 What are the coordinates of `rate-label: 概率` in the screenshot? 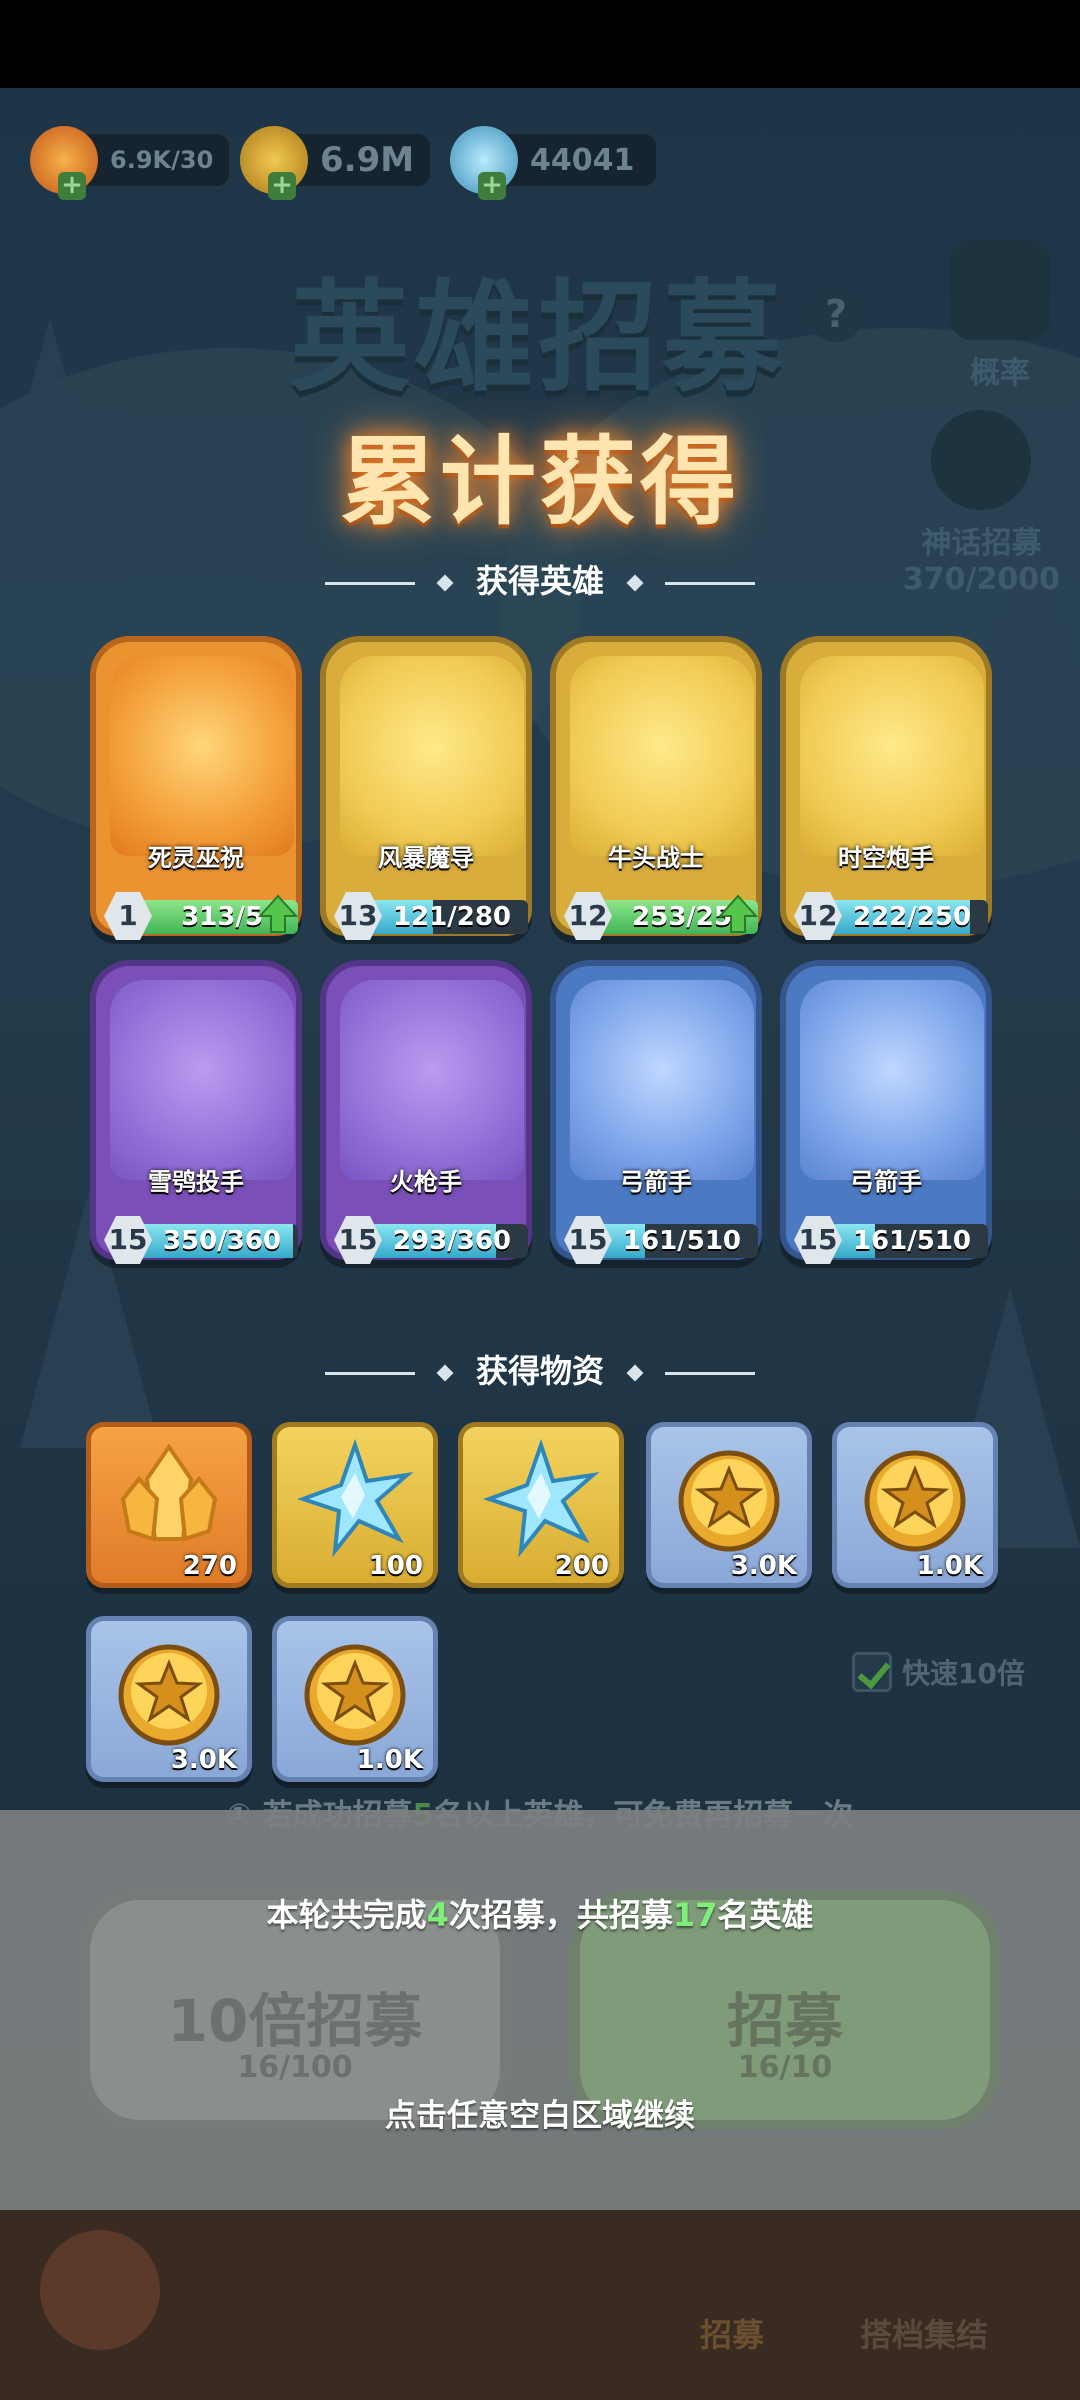 It's located at (1000, 373).